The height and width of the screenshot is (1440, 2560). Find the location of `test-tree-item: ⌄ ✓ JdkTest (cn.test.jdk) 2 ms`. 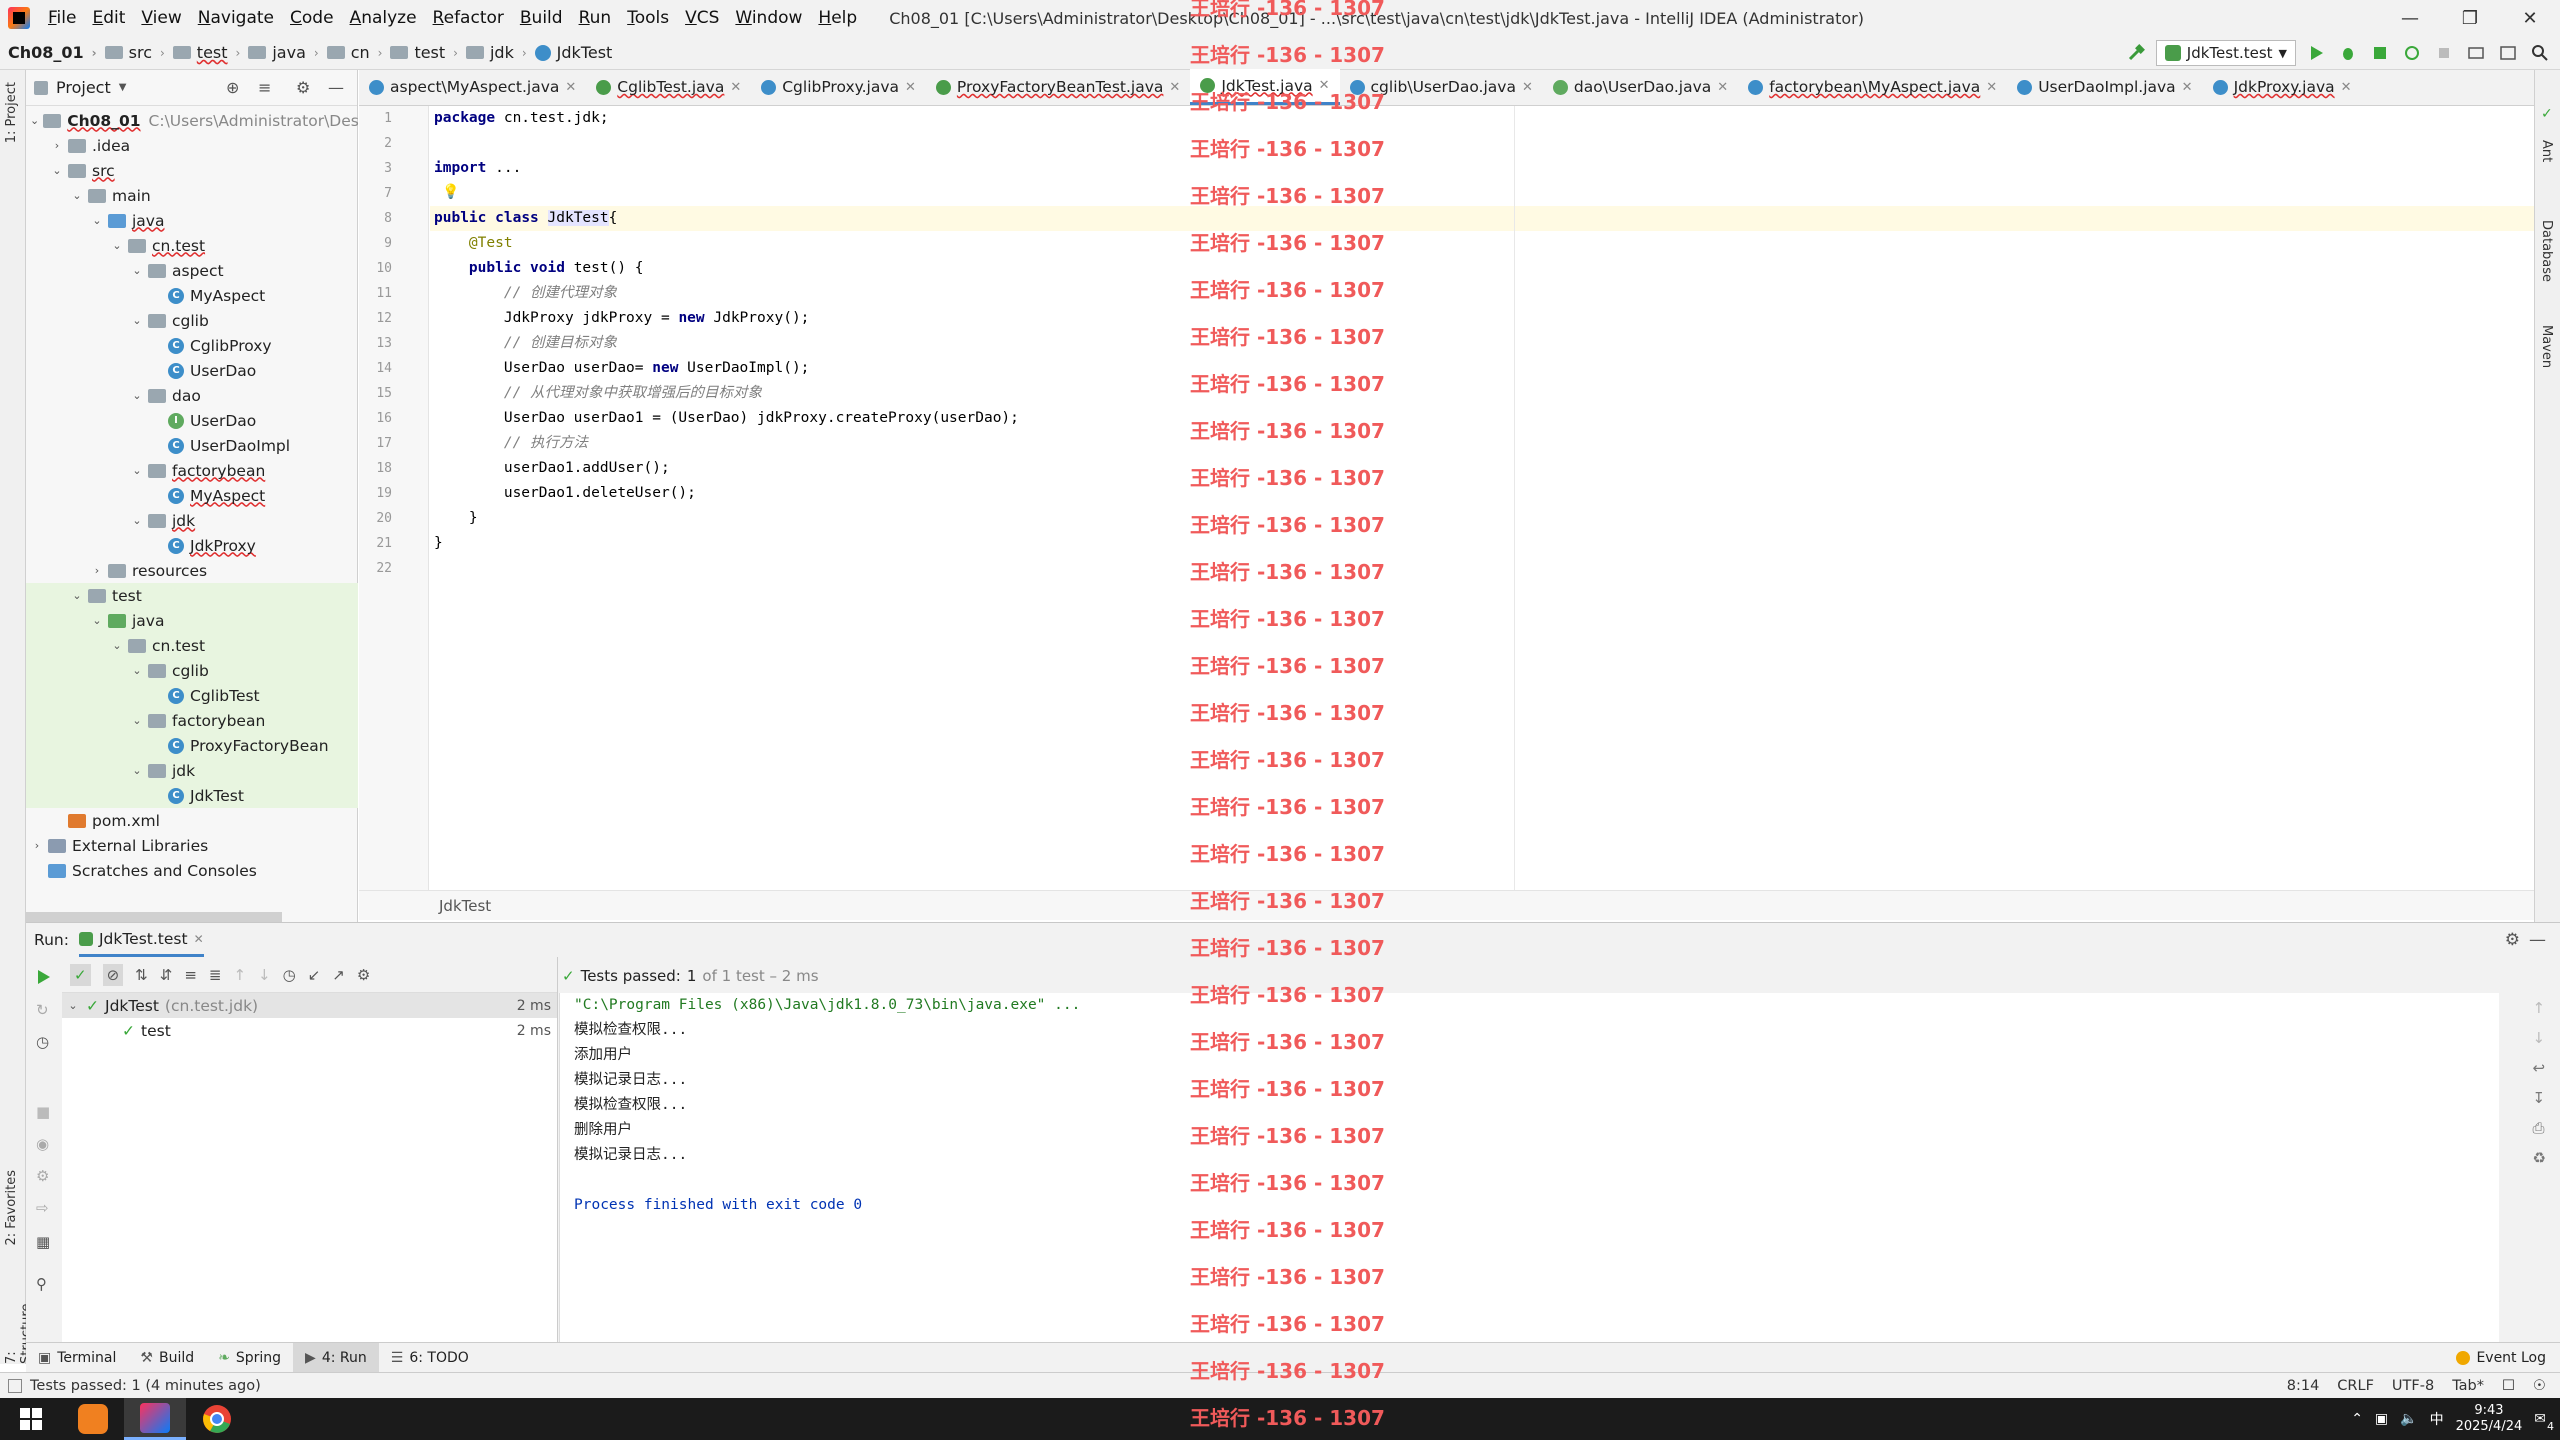

test-tree-item: ⌄ ✓ JdkTest (cn.test.jdk) 2 ms is located at coordinates (309, 1005).